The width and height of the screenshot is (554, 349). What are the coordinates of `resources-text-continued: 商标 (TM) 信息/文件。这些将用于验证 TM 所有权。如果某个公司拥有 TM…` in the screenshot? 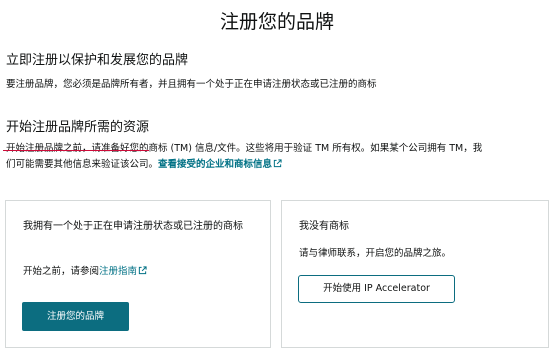 It's located at (315, 148).